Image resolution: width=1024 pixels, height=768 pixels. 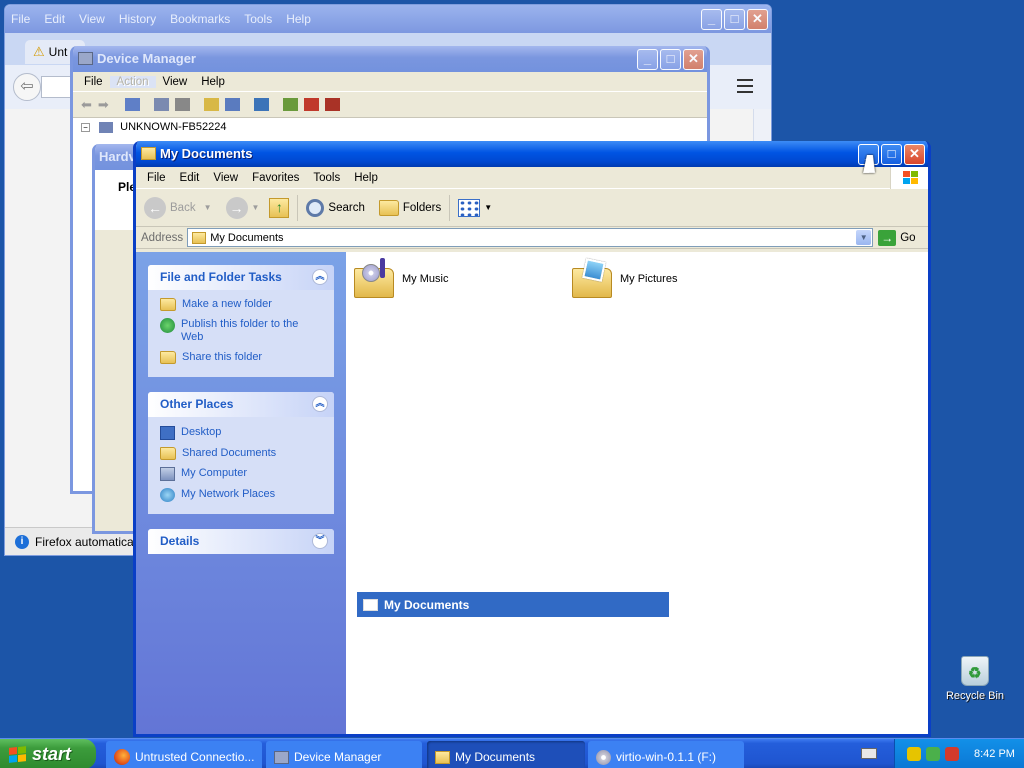 I want to click on info-icon: i, so click(x=22, y=541).